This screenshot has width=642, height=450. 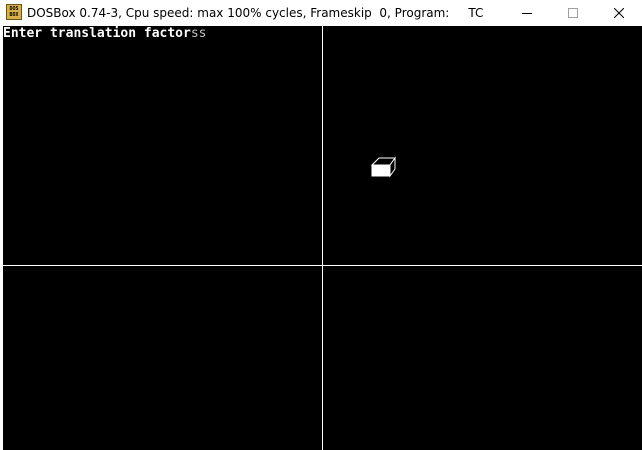 I want to click on console-prompt: Enter translation factorss, so click(x=105, y=33).